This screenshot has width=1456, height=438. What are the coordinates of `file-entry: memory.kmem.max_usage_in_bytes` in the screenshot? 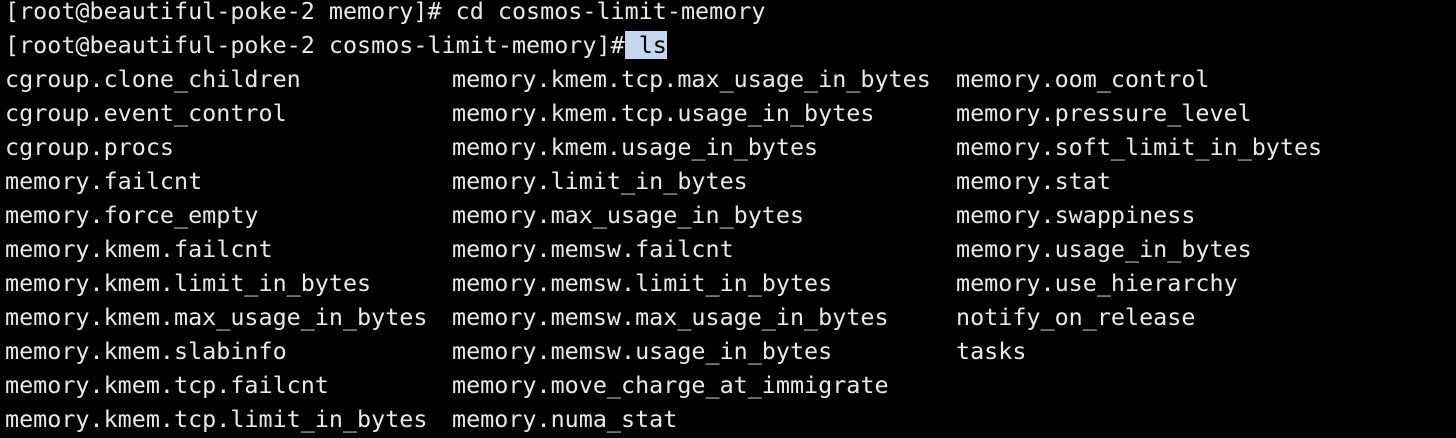 It's located at (216, 317).